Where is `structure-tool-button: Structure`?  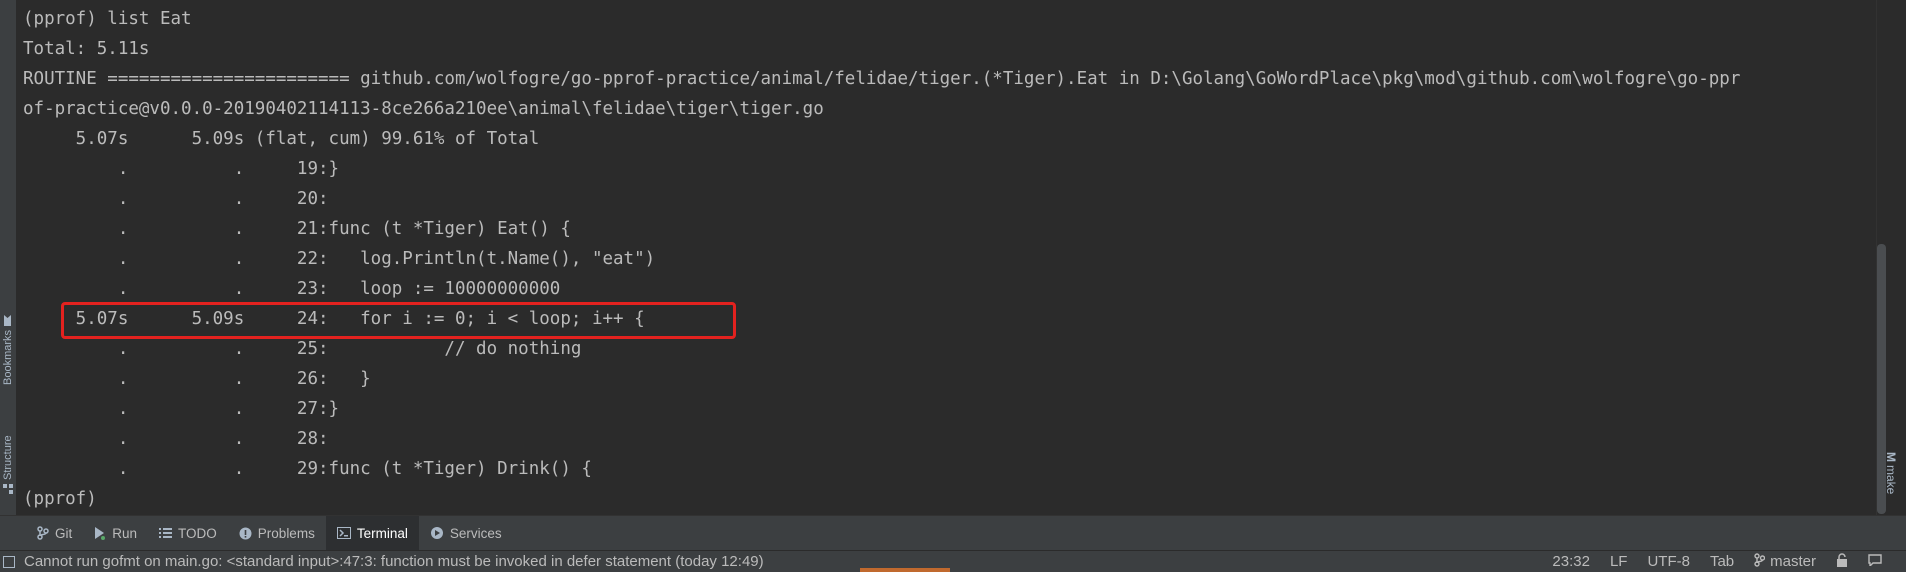 structure-tool-button: Structure is located at coordinates (8, 465).